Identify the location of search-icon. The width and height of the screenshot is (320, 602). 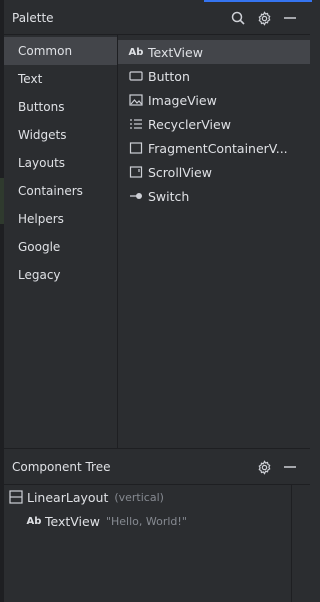
(238, 18).